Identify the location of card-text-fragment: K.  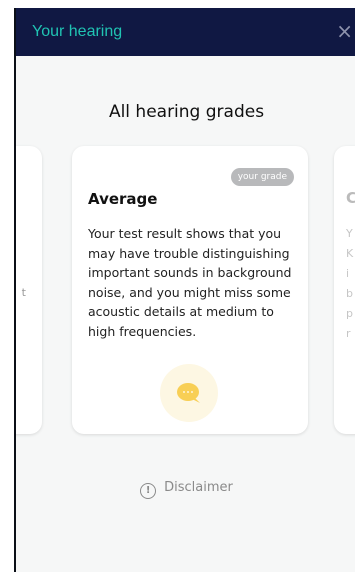
(350, 253).